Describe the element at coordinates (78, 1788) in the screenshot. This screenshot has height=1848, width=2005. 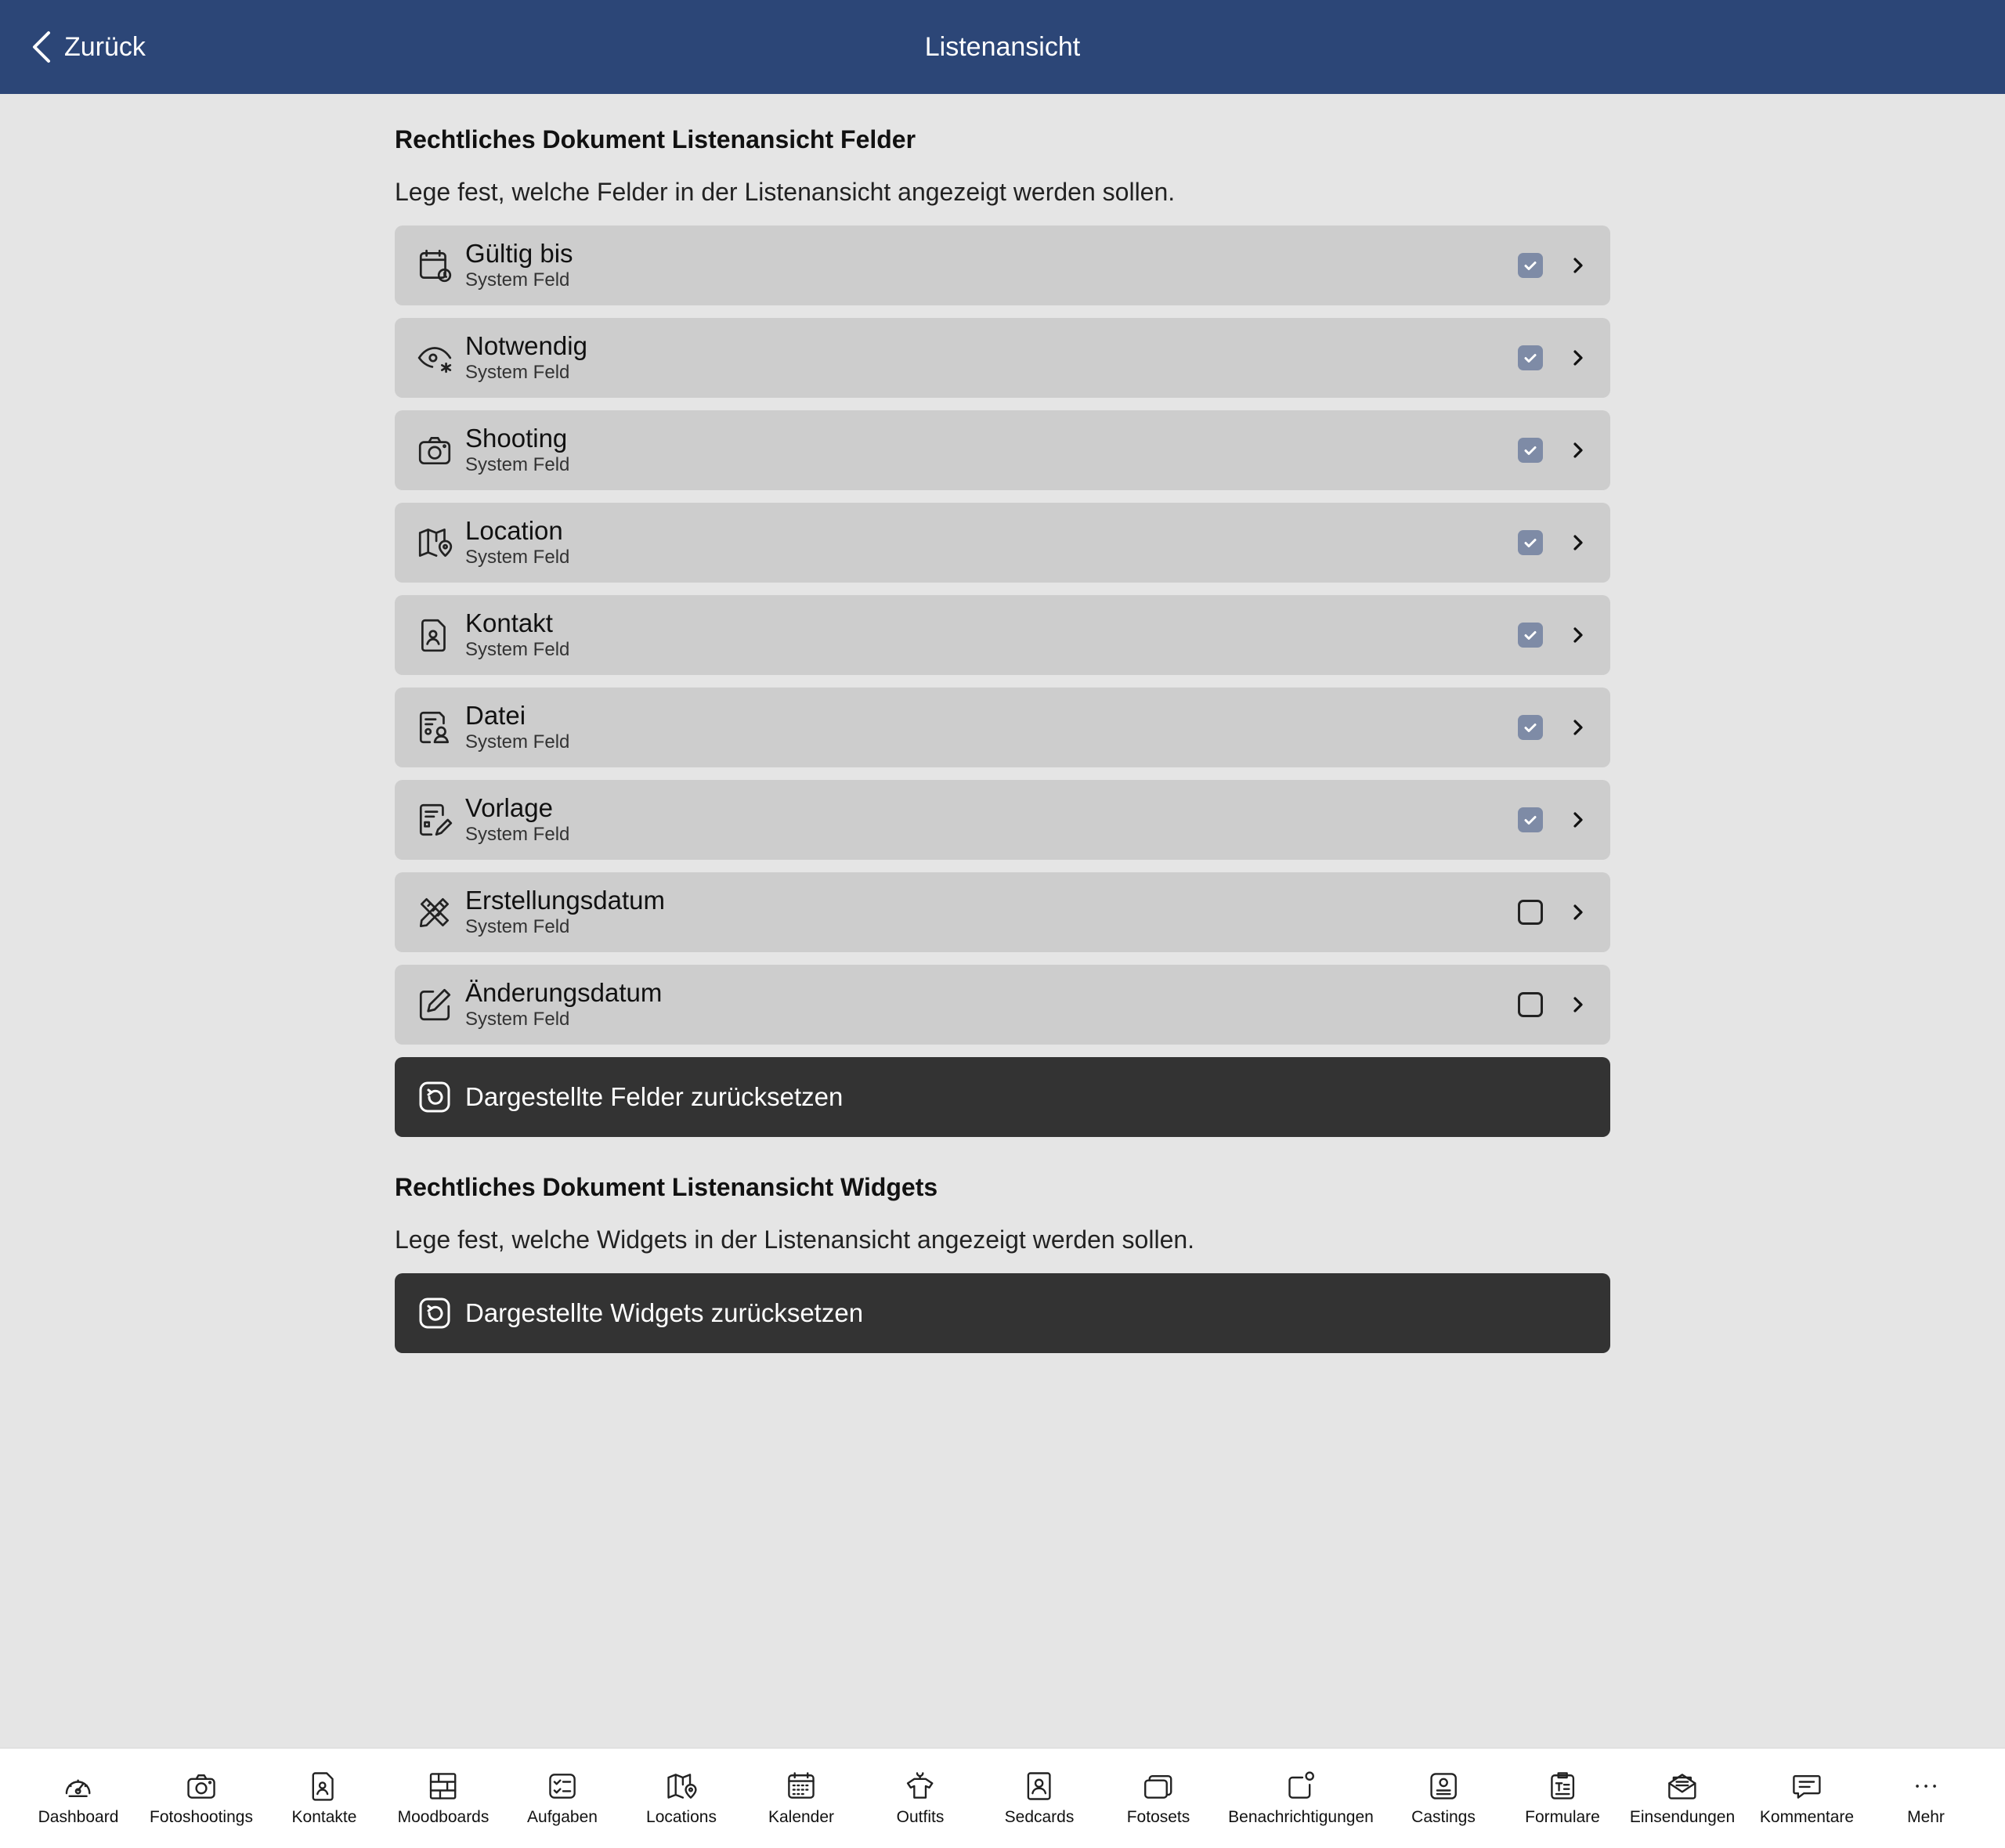
I see `dashboard-icon` at that location.